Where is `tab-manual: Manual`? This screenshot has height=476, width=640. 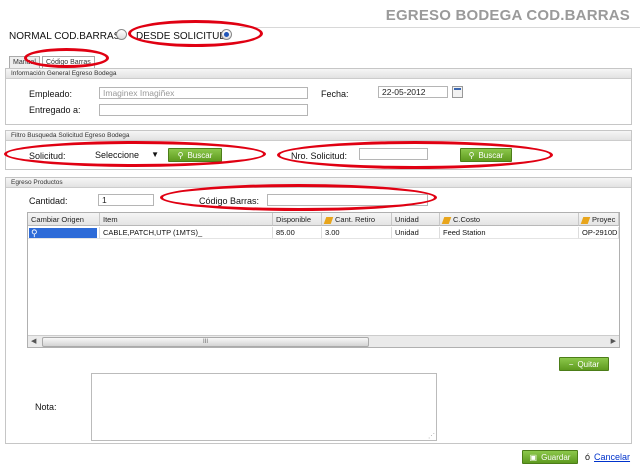 tab-manual: Manual is located at coordinates (24, 62).